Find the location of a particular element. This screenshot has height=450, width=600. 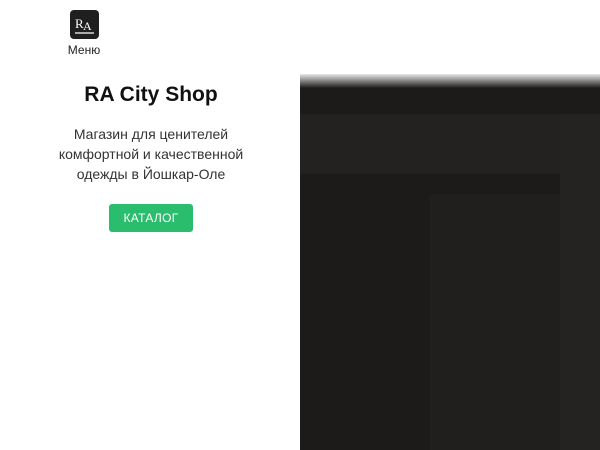

menu-button: R A Меню is located at coordinates (84, 36).